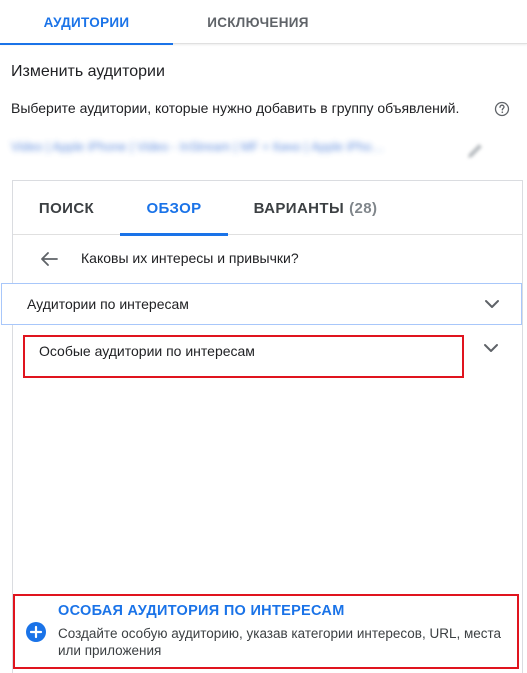 Image resolution: width=527 pixels, height=673 pixels. I want to click on tab-audiences-label: АУДИТОРИИ, so click(86, 22).